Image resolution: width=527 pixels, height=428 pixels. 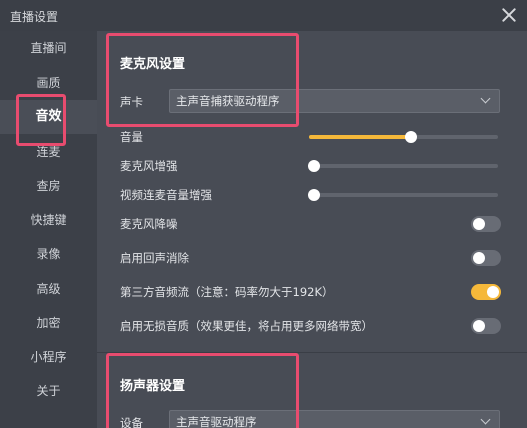 I want to click on mic-boost-slider-knob, so click(x=314, y=166).